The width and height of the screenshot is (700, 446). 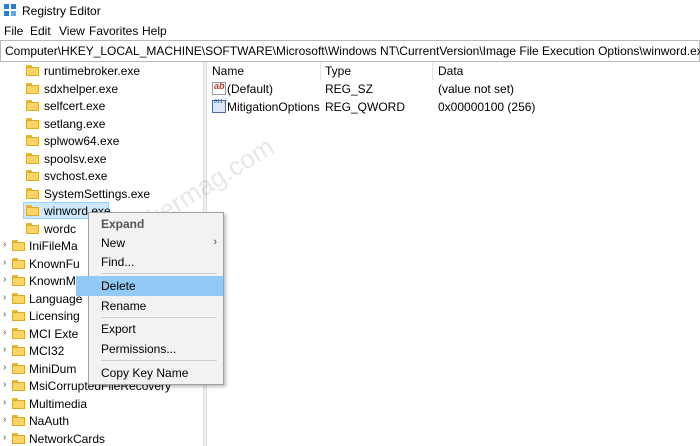 I want to click on tree-item-label: selfcert.exe, so click(x=75, y=106).